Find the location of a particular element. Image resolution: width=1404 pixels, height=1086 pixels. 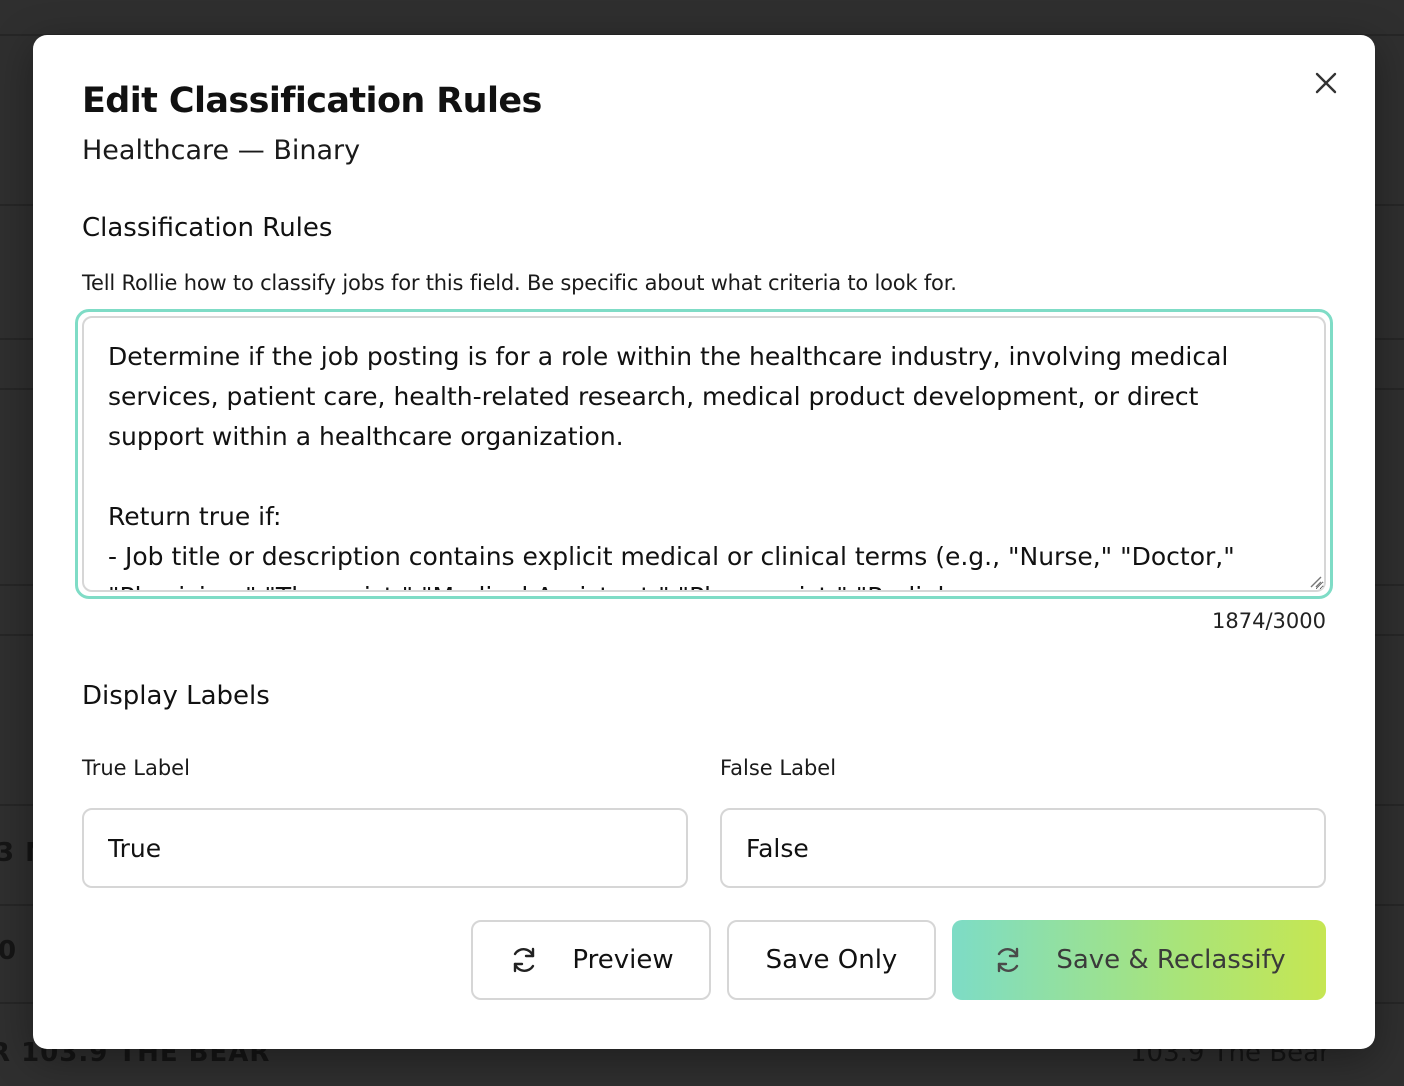

resize-handle-icon is located at coordinates (1315, 581).